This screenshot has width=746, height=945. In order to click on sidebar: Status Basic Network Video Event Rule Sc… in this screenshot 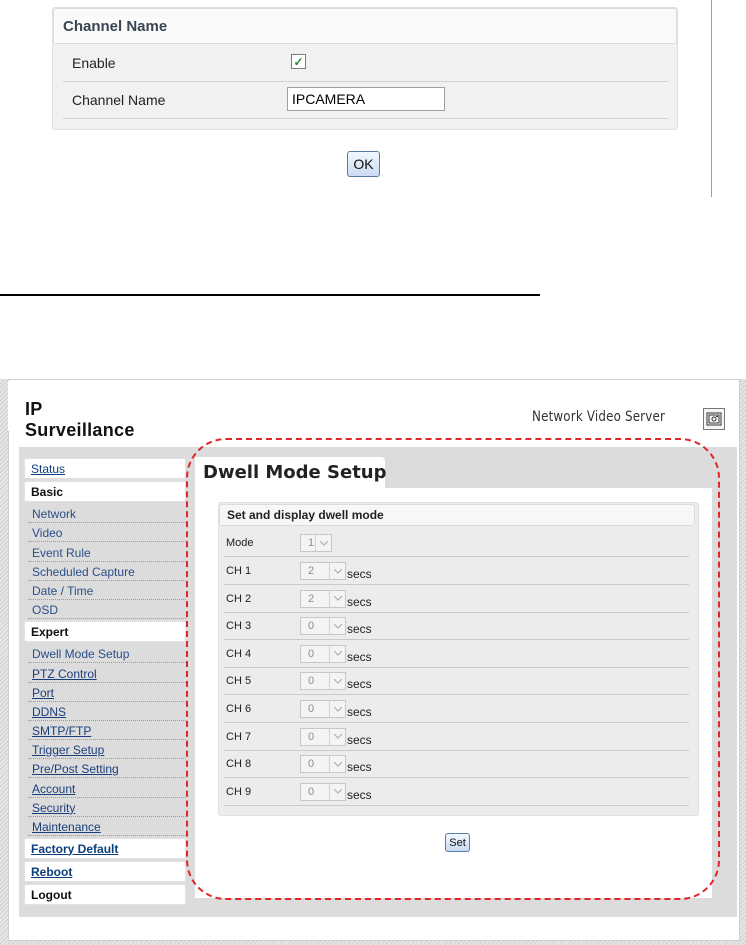, I will do `click(105, 682)`.